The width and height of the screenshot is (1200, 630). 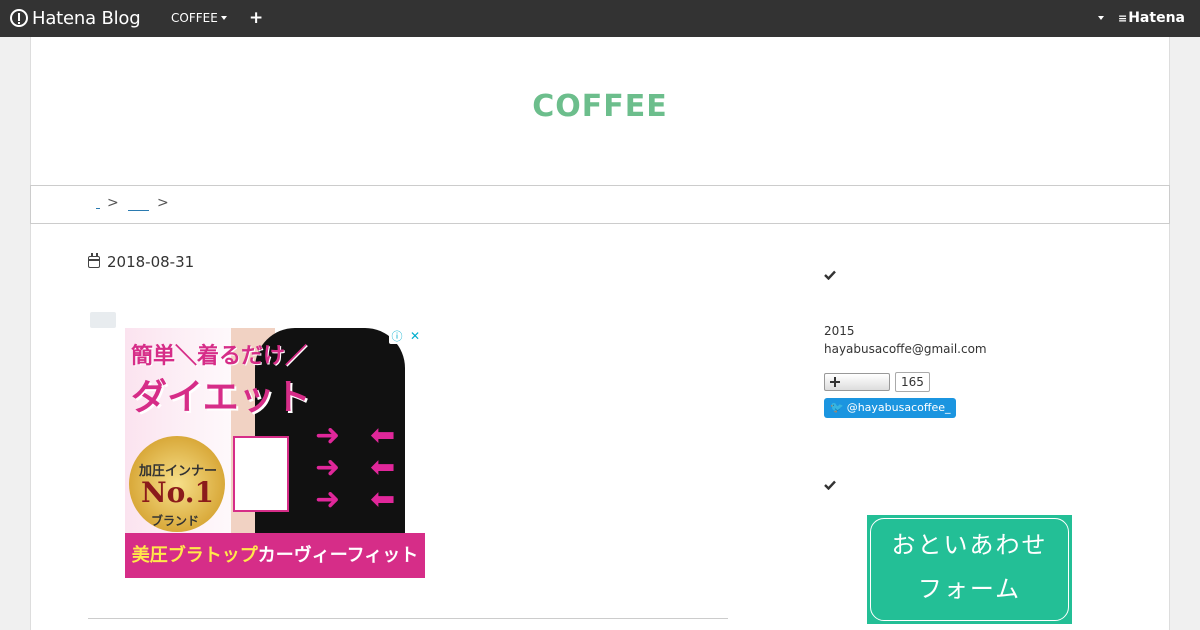 I want to click on ad-footer: 美圧ブラトップカーヴィーフィット, so click(x=275, y=555).